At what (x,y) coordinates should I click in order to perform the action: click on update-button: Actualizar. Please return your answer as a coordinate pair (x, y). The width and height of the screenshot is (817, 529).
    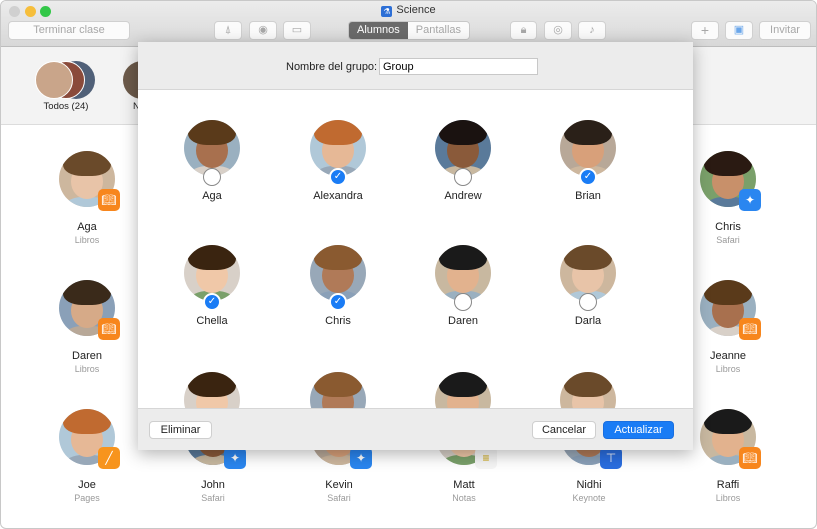
    Looking at the image, I should click on (638, 430).